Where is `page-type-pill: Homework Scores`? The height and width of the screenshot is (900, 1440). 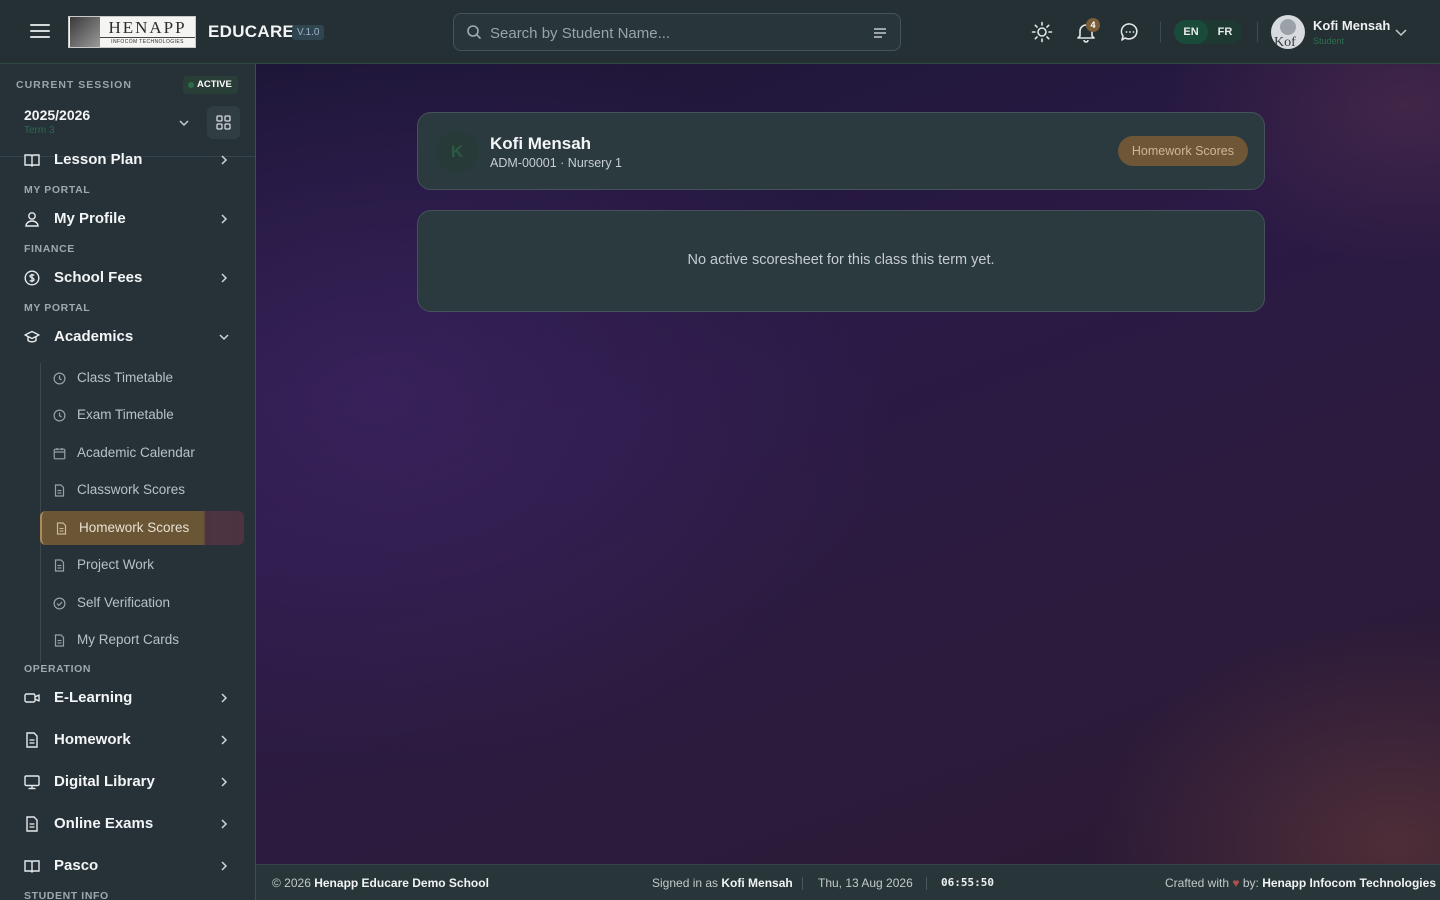
page-type-pill: Homework Scores is located at coordinates (1182, 151).